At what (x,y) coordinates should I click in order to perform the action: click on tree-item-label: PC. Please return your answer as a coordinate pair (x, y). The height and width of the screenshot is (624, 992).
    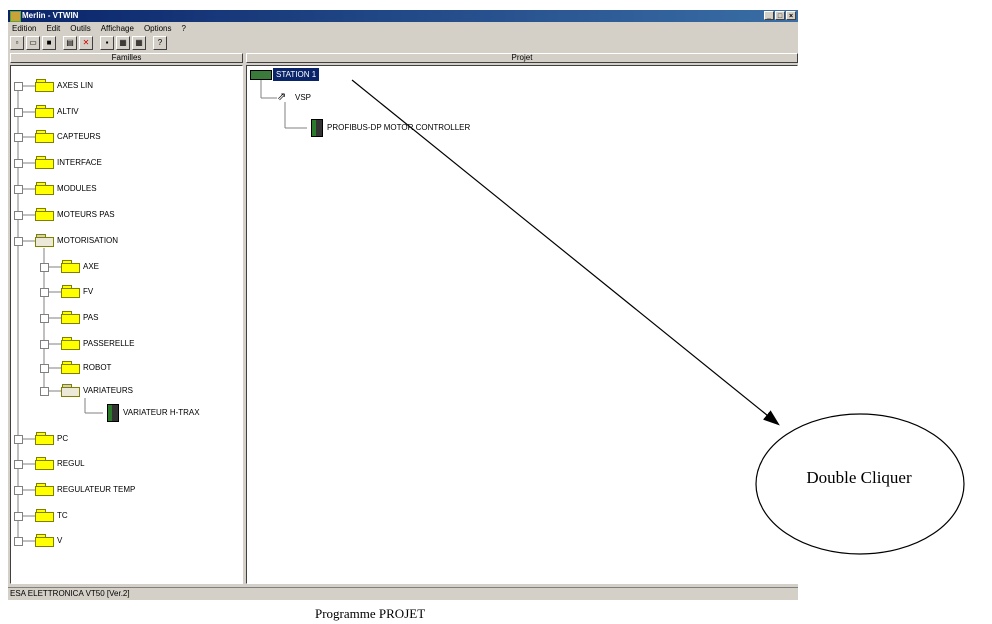
    Looking at the image, I should click on (63, 438).